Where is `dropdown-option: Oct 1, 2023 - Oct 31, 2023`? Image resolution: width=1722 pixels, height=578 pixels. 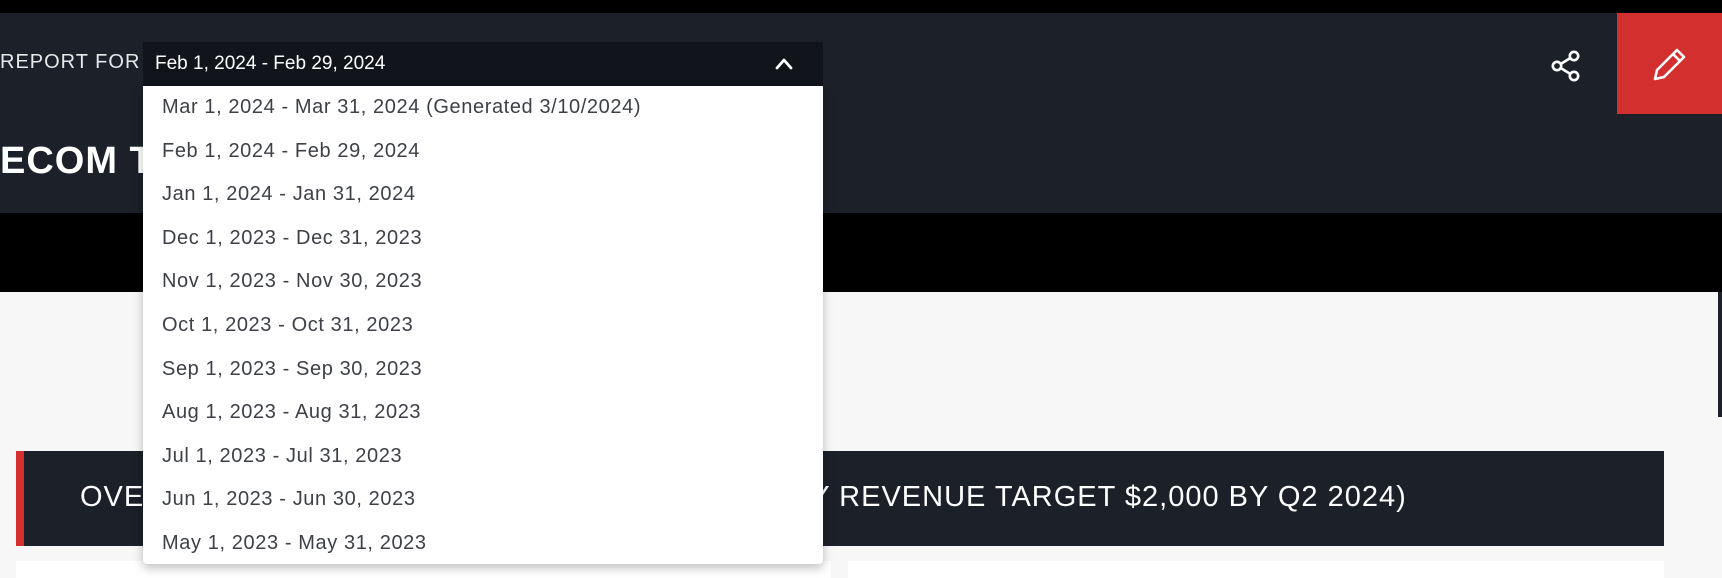 dropdown-option: Oct 1, 2023 - Oct 31, 2023 is located at coordinates (483, 326).